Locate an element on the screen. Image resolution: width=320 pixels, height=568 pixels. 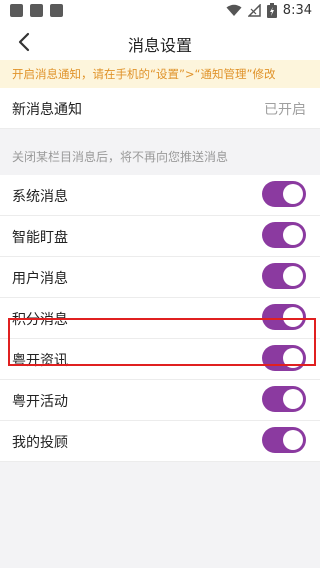
item-label: 系统消息 is located at coordinates (40, 197).